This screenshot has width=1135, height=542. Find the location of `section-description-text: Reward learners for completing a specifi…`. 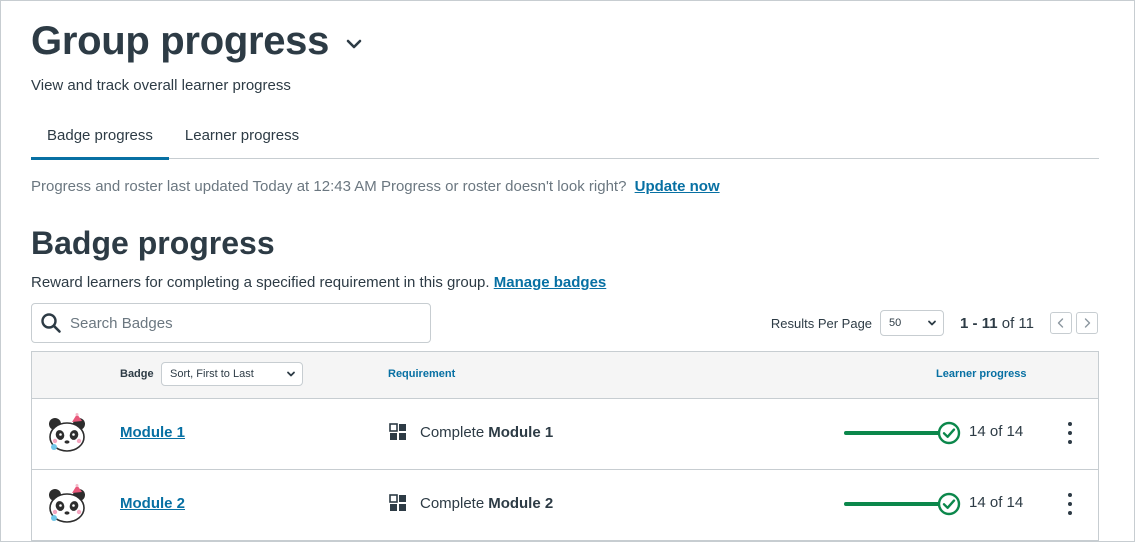

section-description-text: Reward learners for completing a specifi… is located at coordinates (260, 282).